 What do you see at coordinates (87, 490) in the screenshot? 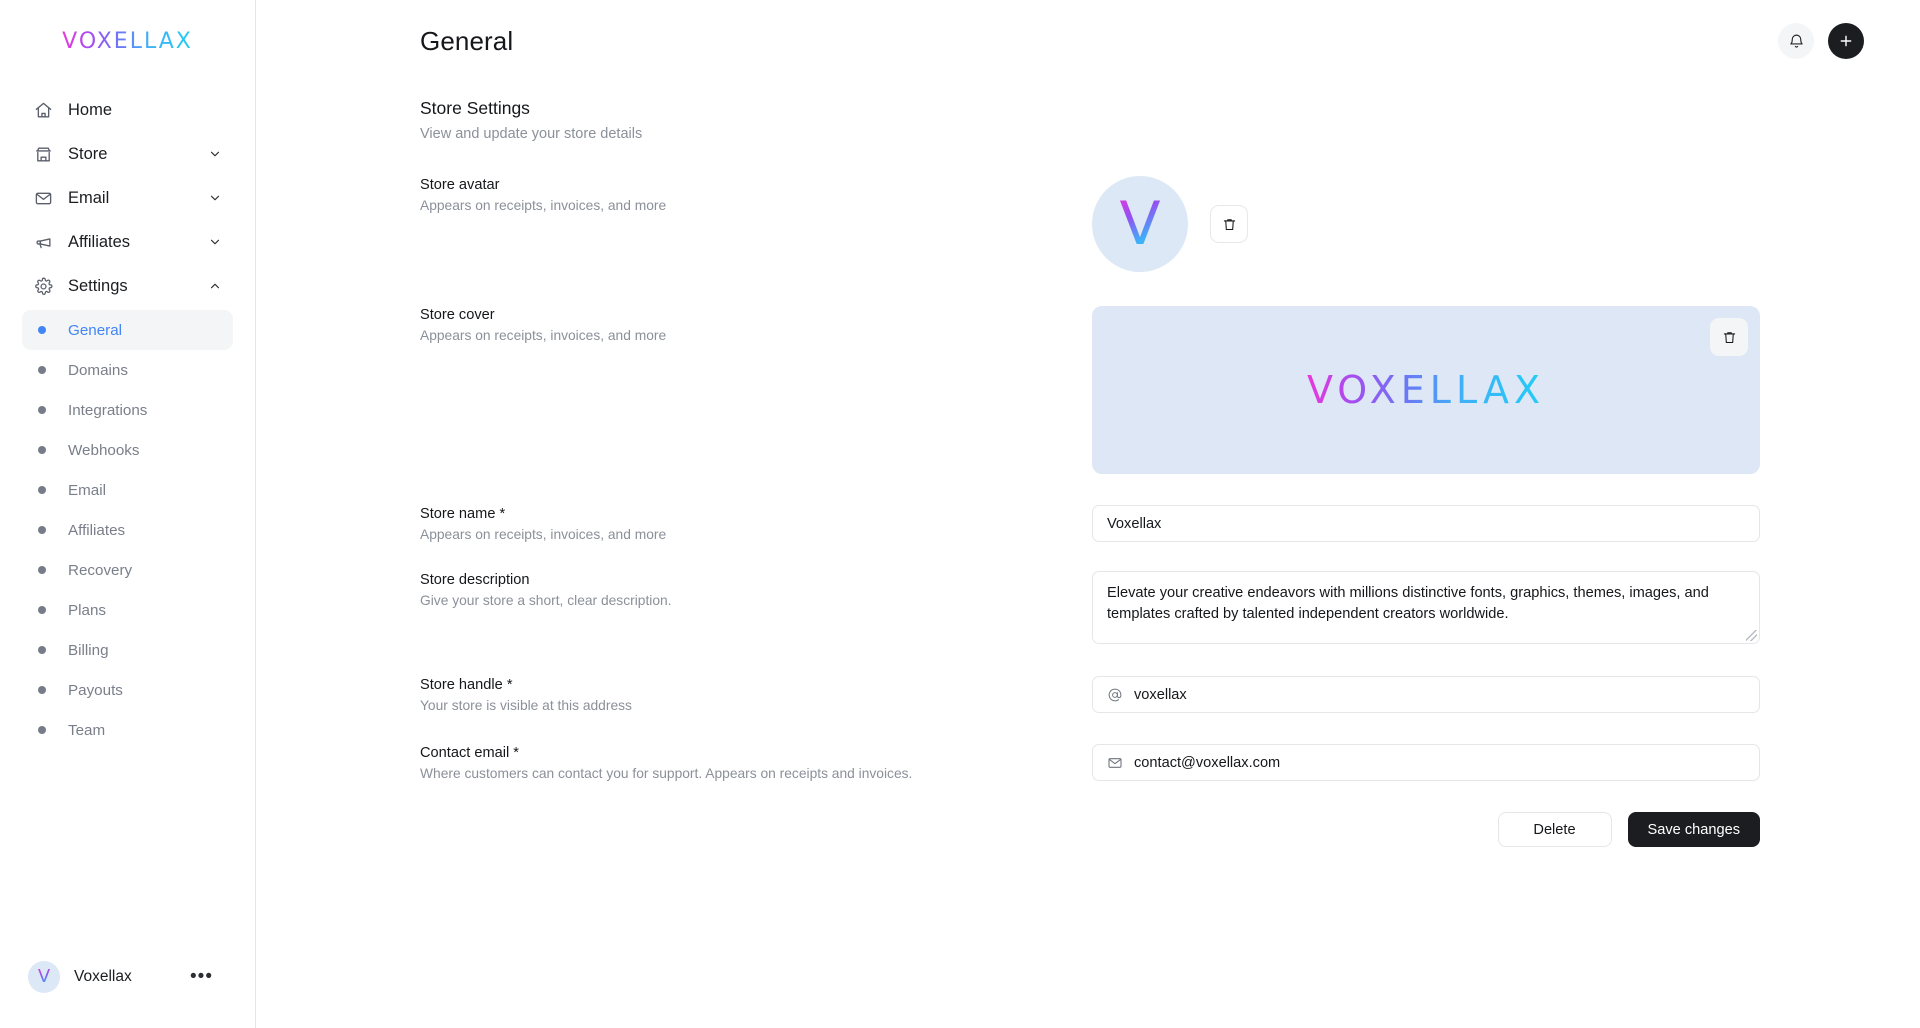
I see `sidebar-subitem-label: Email` at bounding box center [87, 490].